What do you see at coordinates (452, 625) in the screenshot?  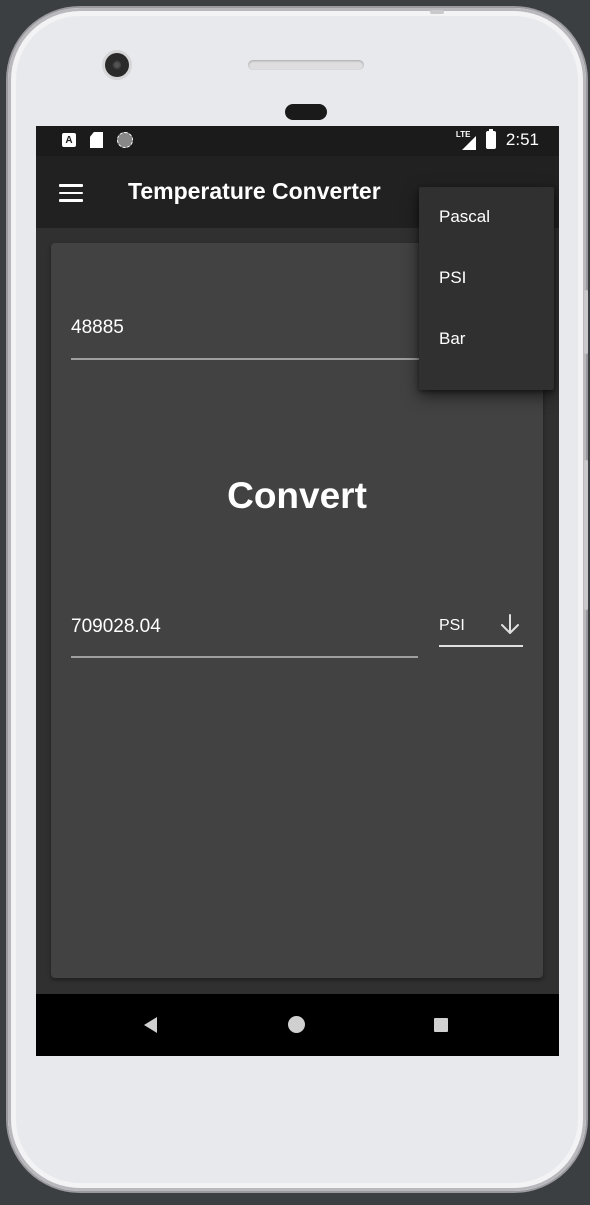 I see `output-unit-label: PSI` at bounding box center [452, 625].